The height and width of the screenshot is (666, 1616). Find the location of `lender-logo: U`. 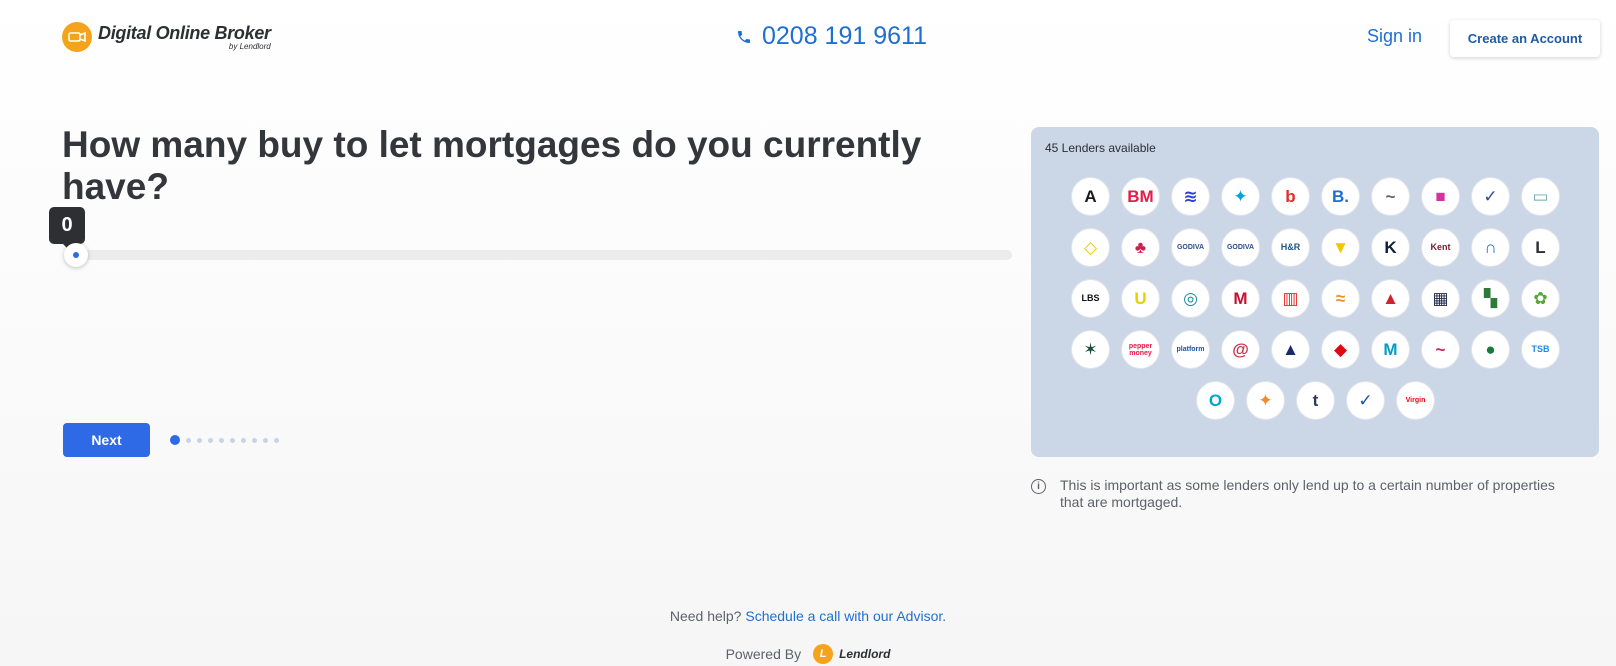

lender-logo: U is located at coordinates (1140, 298).